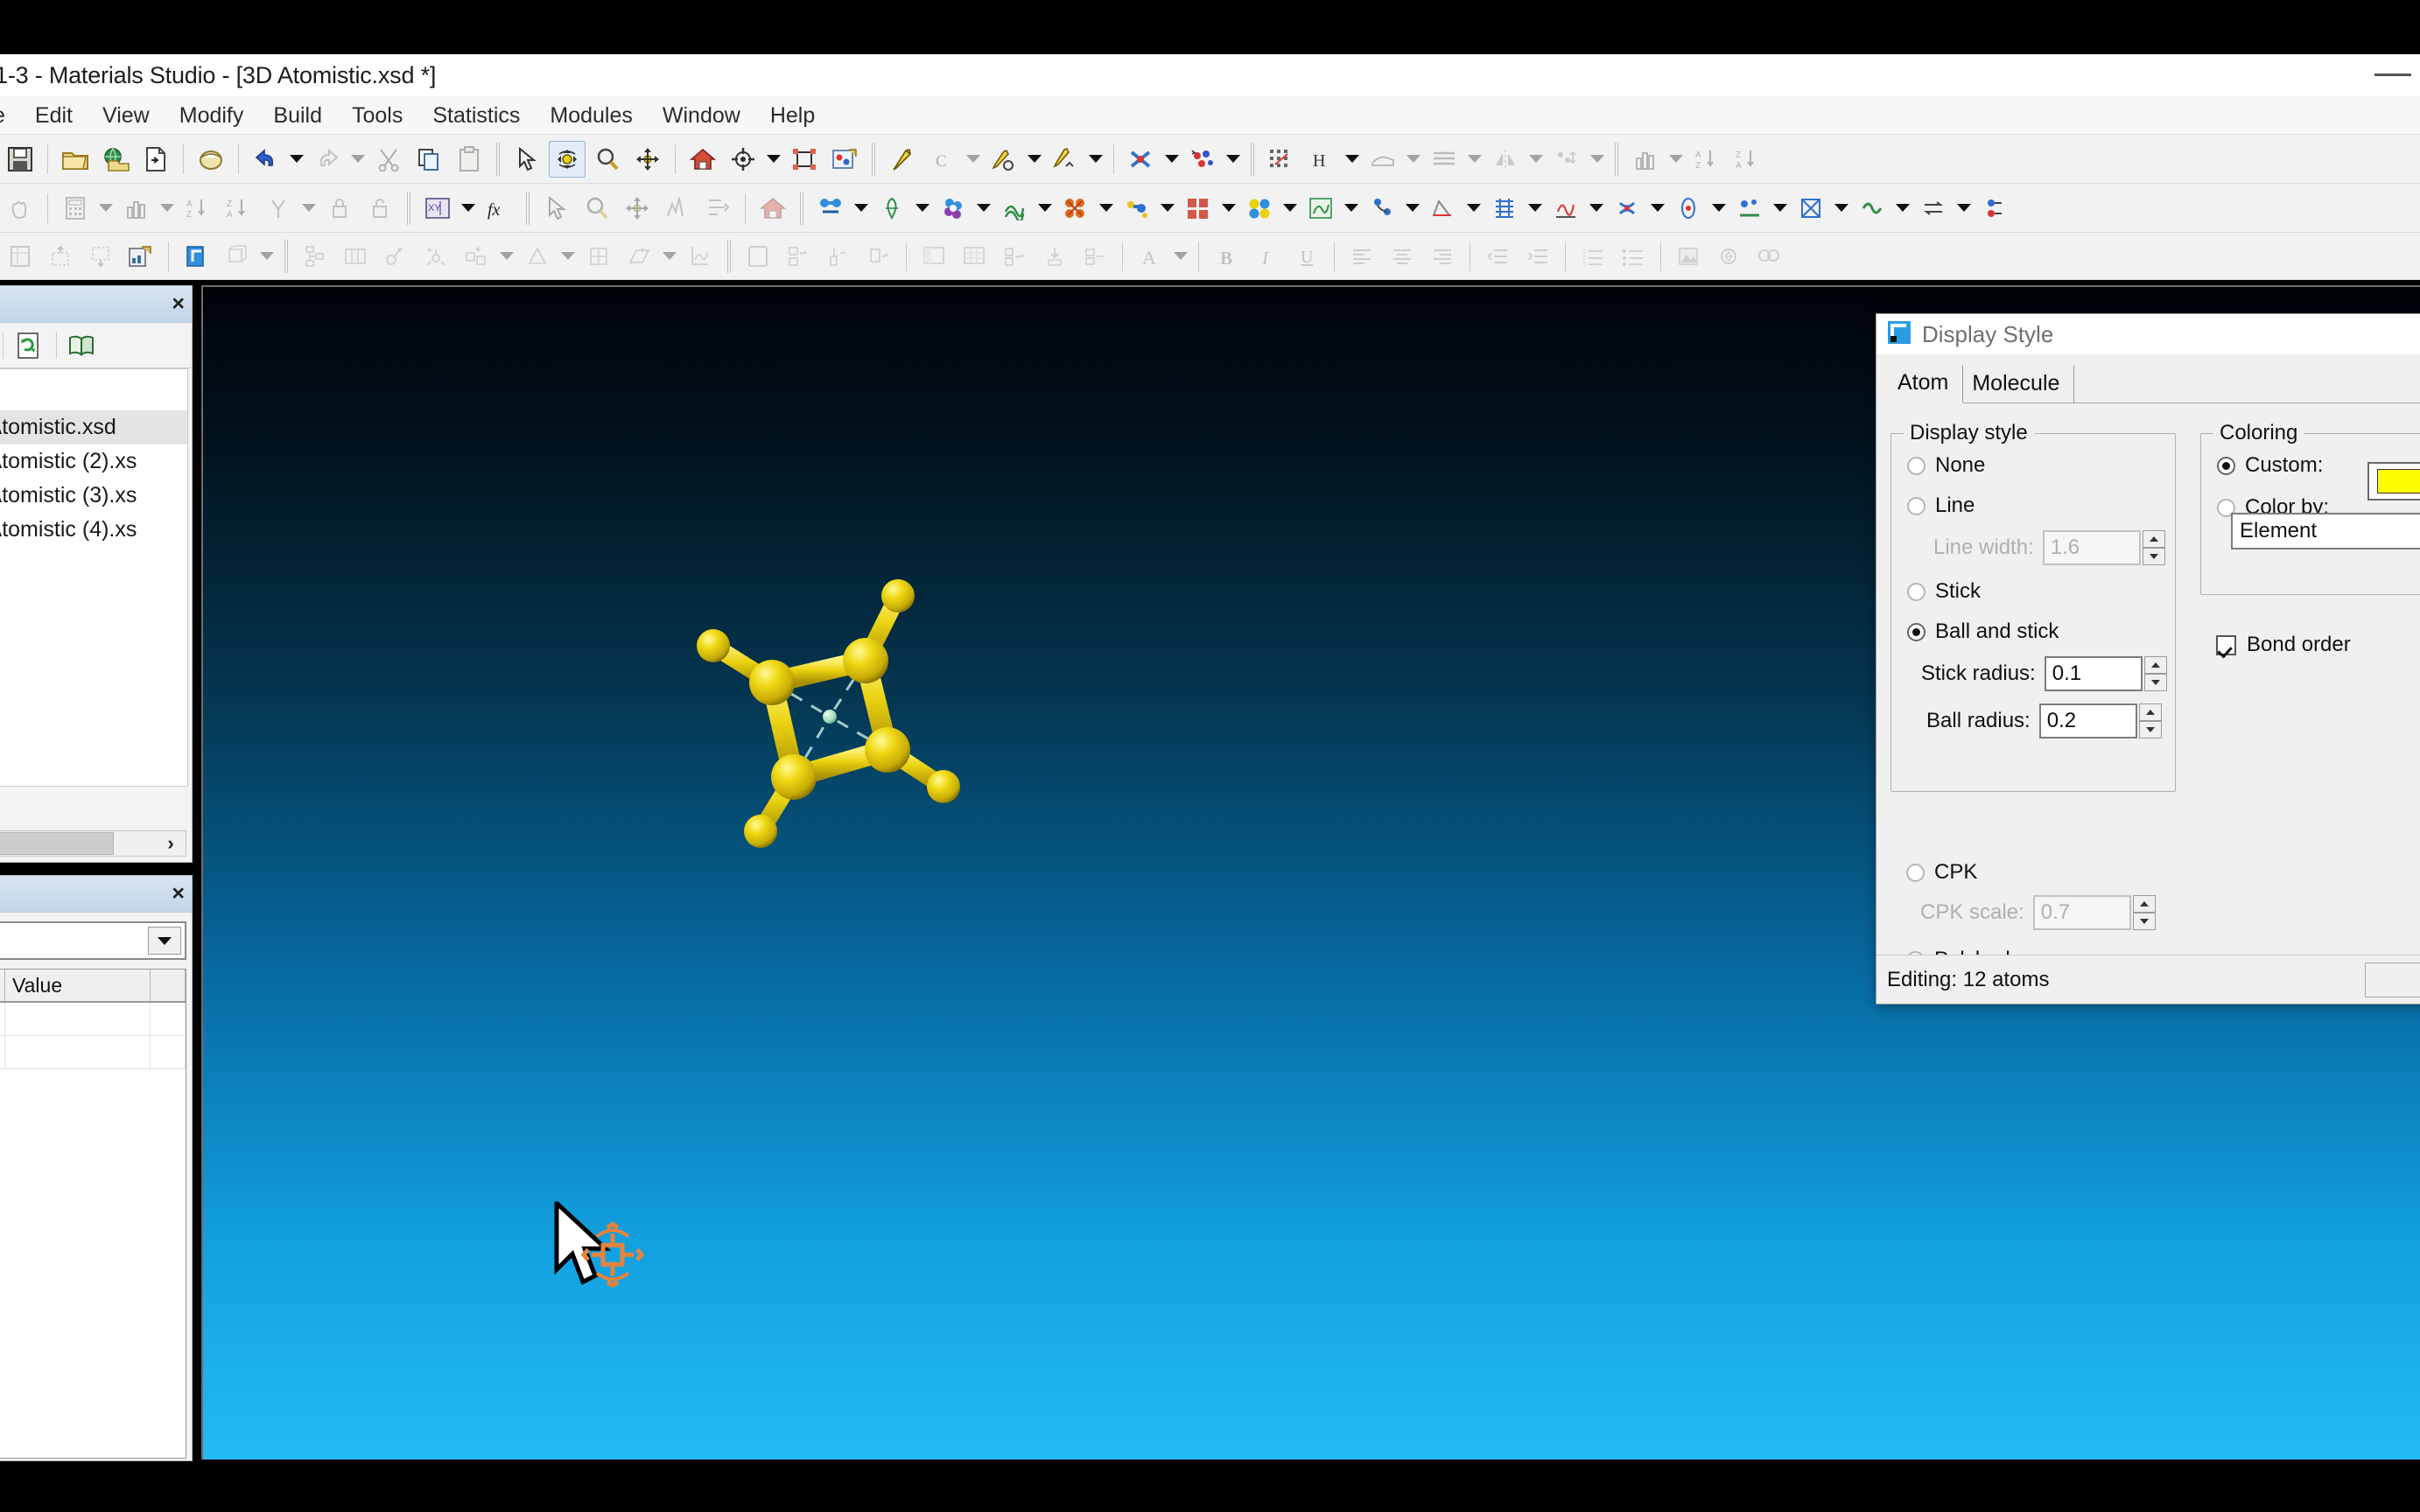 The height and width of the screenshot is (1512, 2420). I want to click on histogram-arrow, so click(167, 208).